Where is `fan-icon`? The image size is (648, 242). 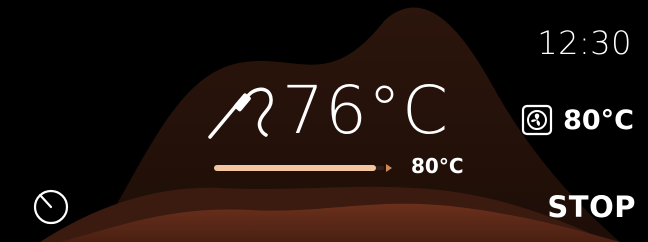
fan-icon is located at coordinates (537, 120).